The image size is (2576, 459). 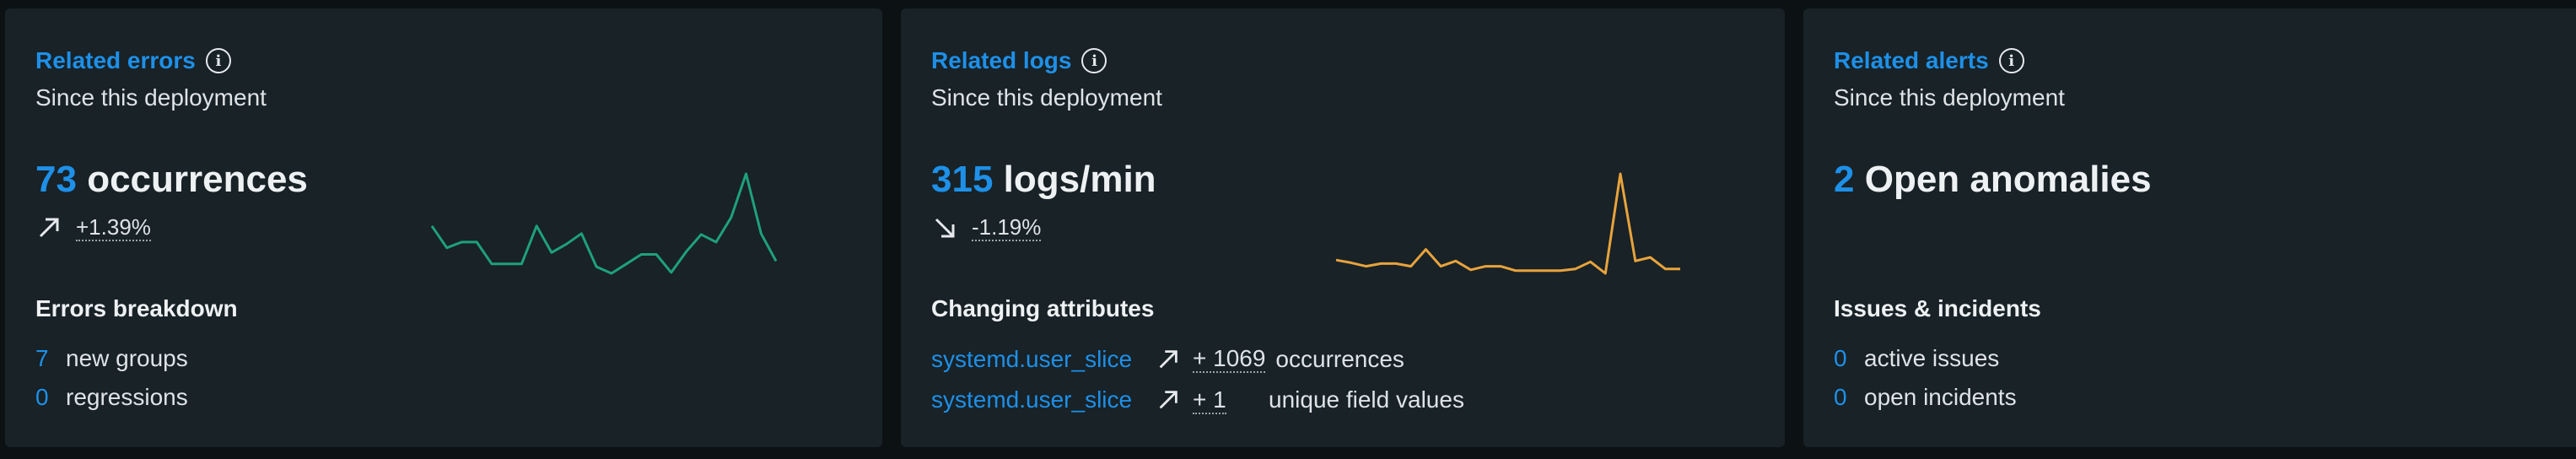 What do you see at coordinates (1840, 358) in the screenshot?
I see `active-issues-count: 0` at bounding box center [1840, 358].